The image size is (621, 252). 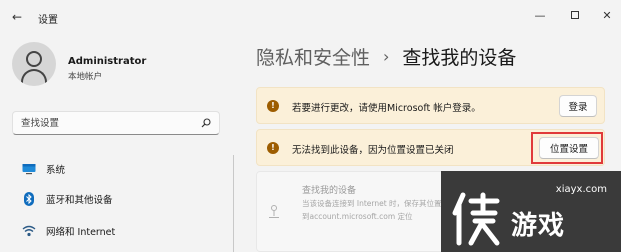 I want to click on back-button: ←, so click(x=17, y=17).